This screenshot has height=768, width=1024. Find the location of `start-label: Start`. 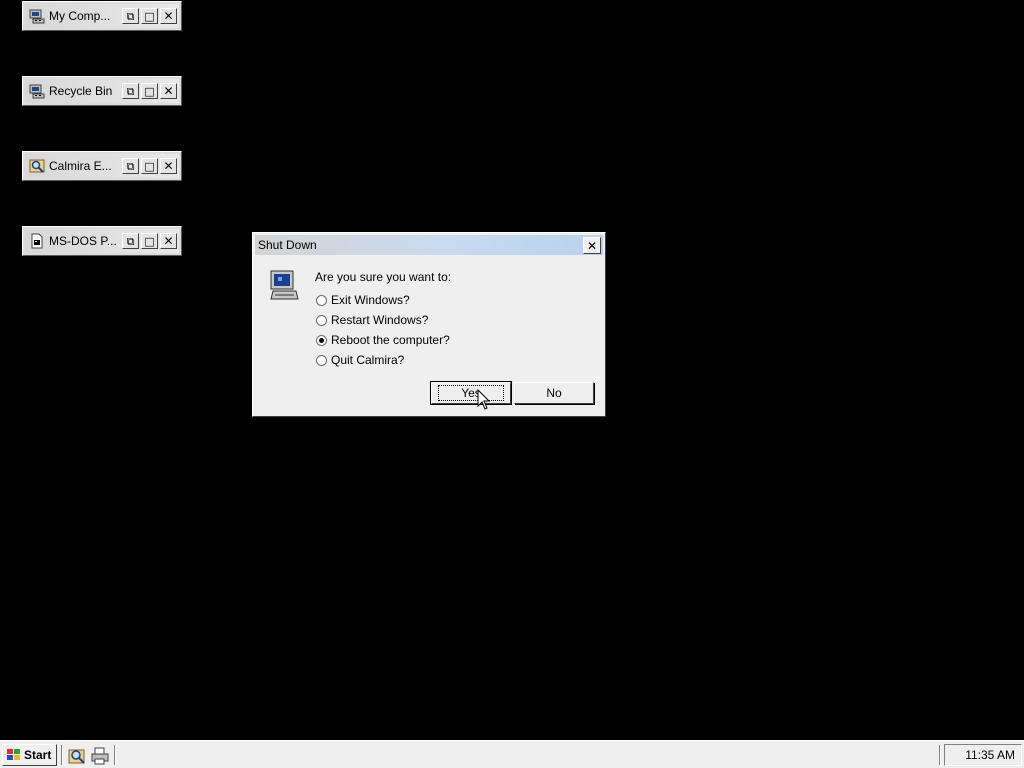

start-label: Start is located at coordinates (38, 755).